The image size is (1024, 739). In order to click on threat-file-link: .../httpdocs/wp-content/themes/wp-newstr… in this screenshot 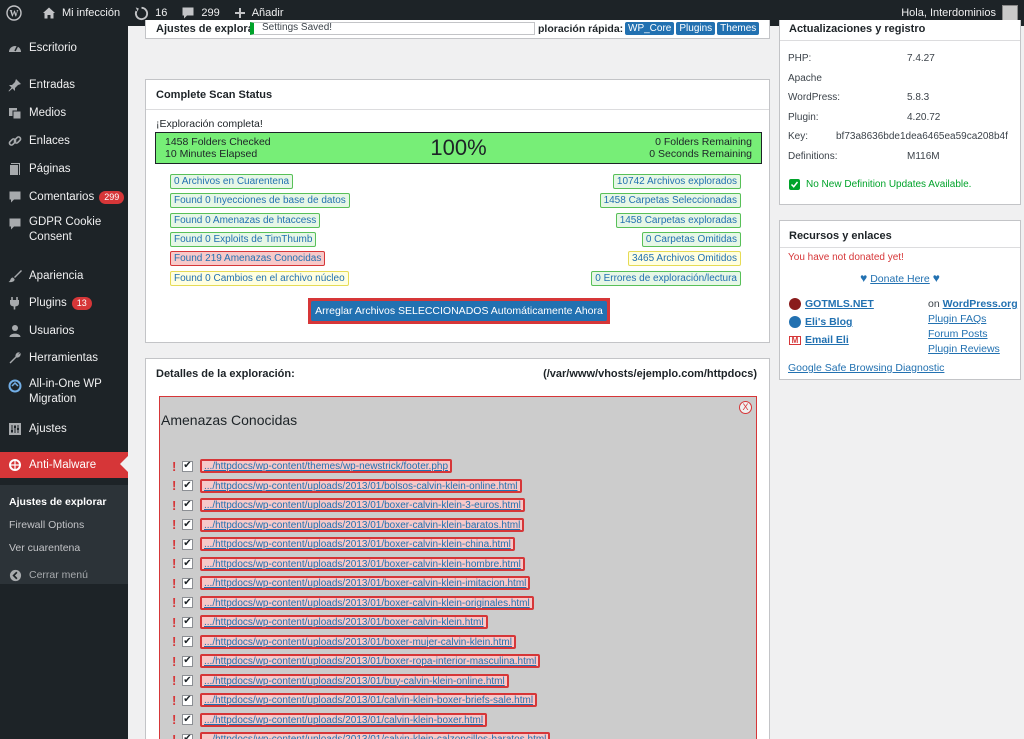, I will do `click(326, 466)`.